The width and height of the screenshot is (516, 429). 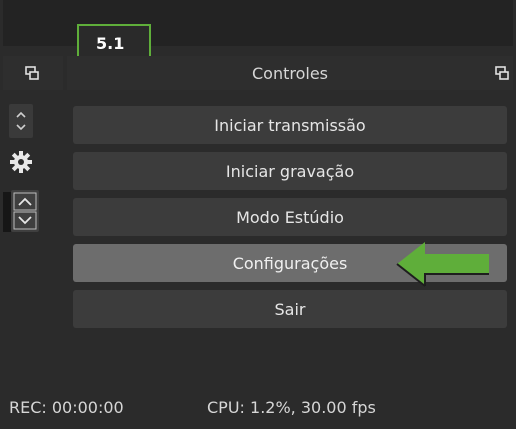 I want to click on status-bar: REC: 00:00:00 CPU: 1.2%, 30.00 fps, so click(x=258, y=409).